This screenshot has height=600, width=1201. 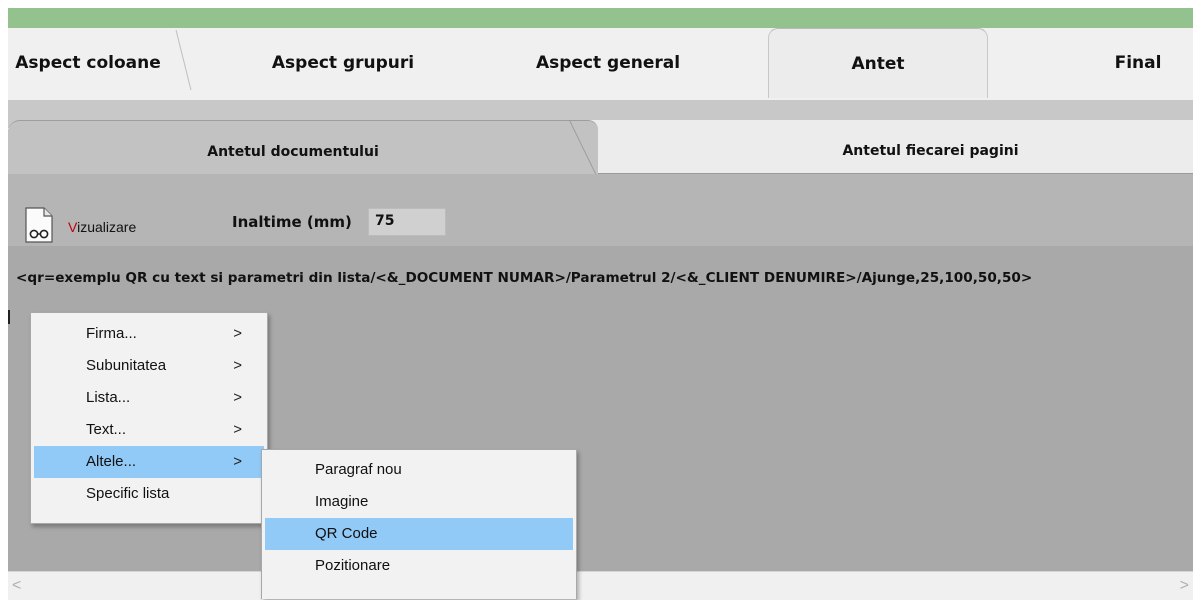 I want to click on menu-item-altele: Altele... >, so click(x=149, y=462).